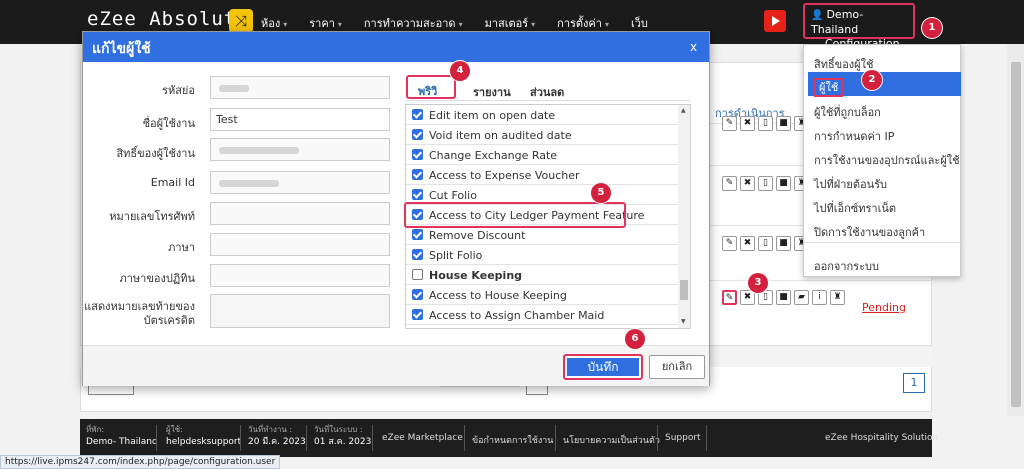 The image size is (1024, 469). What do you see at coordinates (492, 92) in the screenshot?
I see `tab-reports: รายงาน` at bounding box center [492, 92].